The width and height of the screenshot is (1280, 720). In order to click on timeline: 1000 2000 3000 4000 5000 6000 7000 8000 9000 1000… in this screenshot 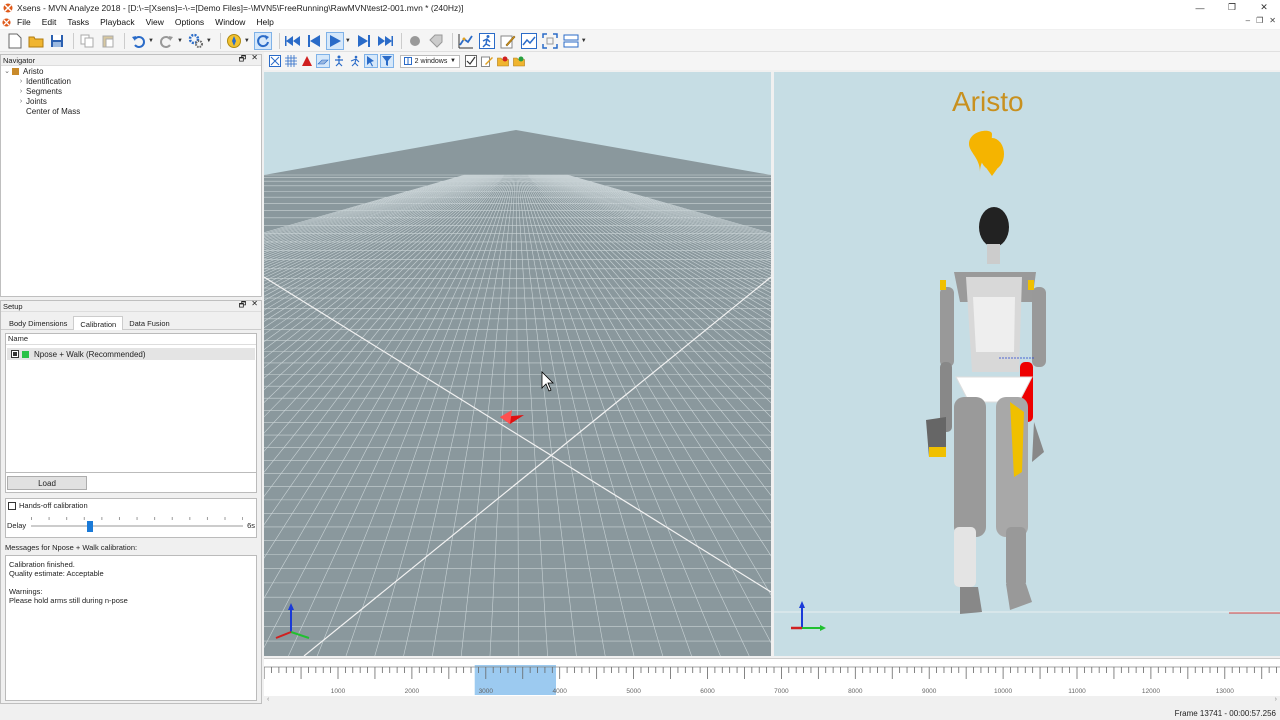, I will do `click(771, 677)`.